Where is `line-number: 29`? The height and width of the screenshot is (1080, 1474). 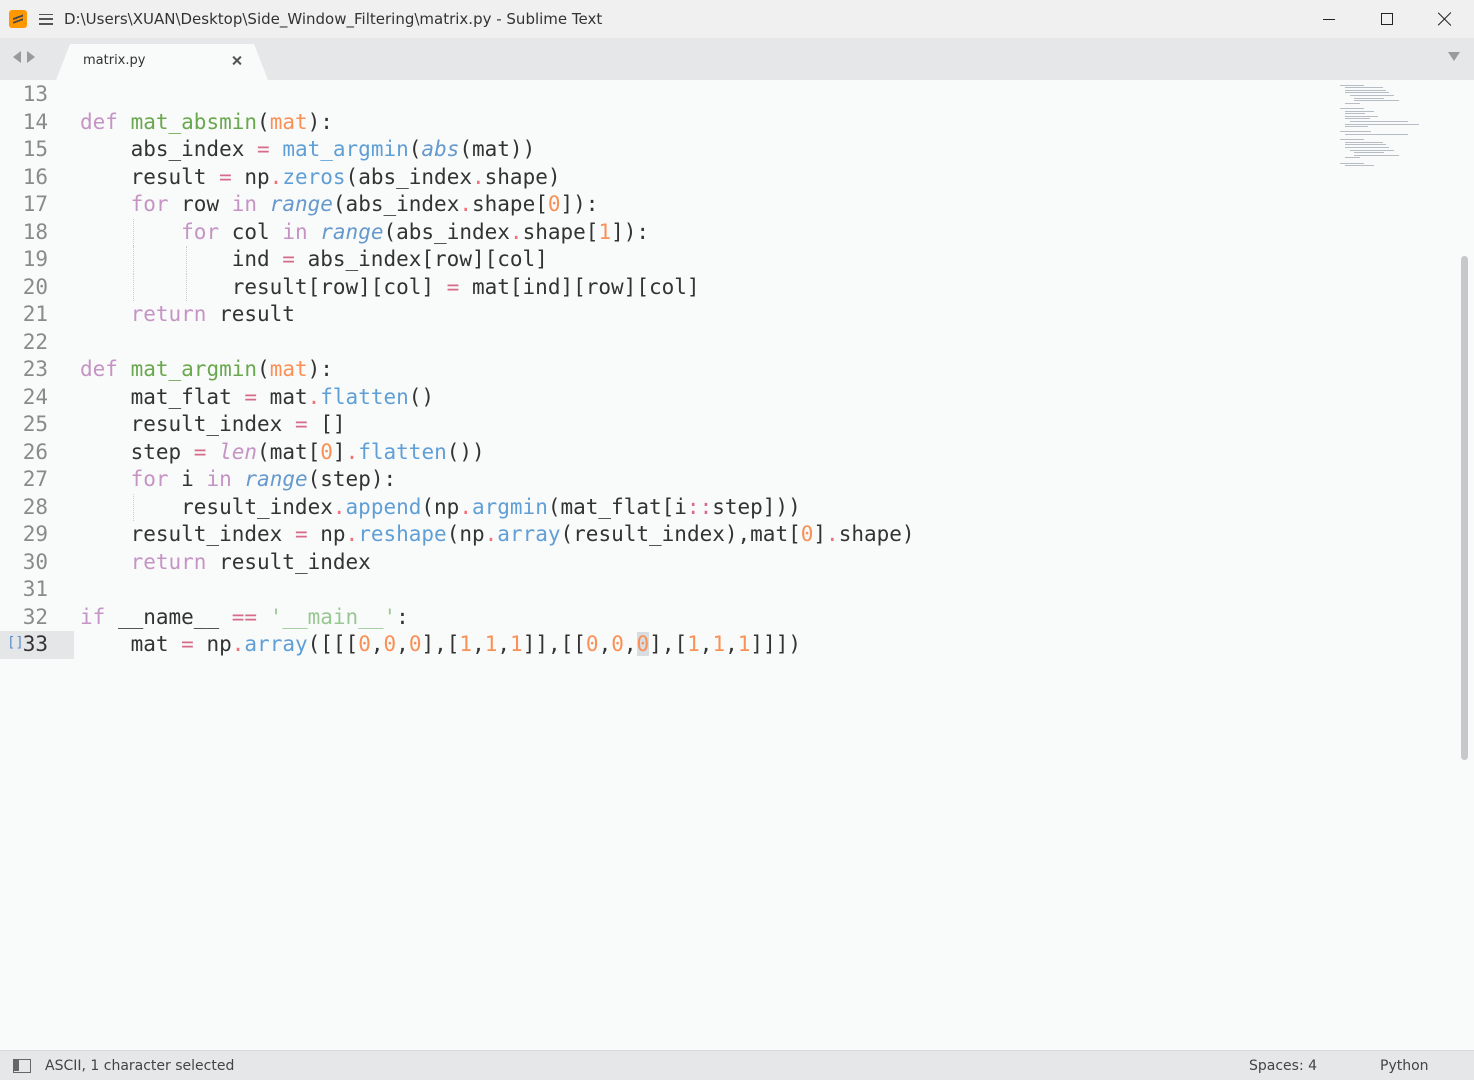 line-number: 29 is located at coordinates (35, 534).